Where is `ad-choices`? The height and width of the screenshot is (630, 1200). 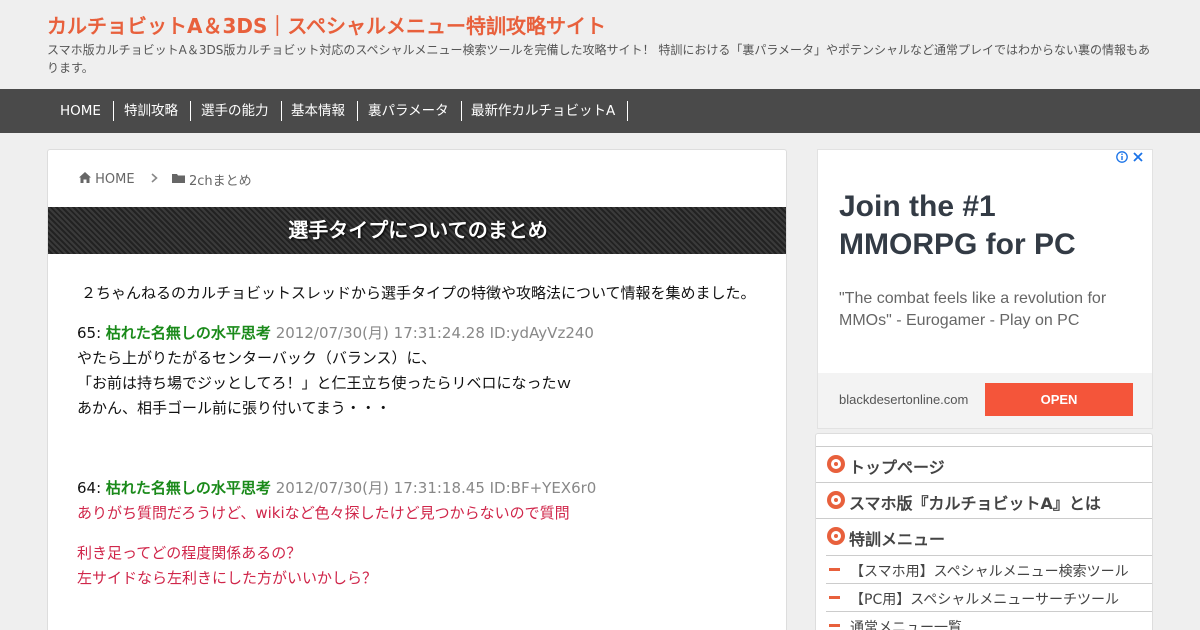 ad-choices is located at coordinates (1130, 159).